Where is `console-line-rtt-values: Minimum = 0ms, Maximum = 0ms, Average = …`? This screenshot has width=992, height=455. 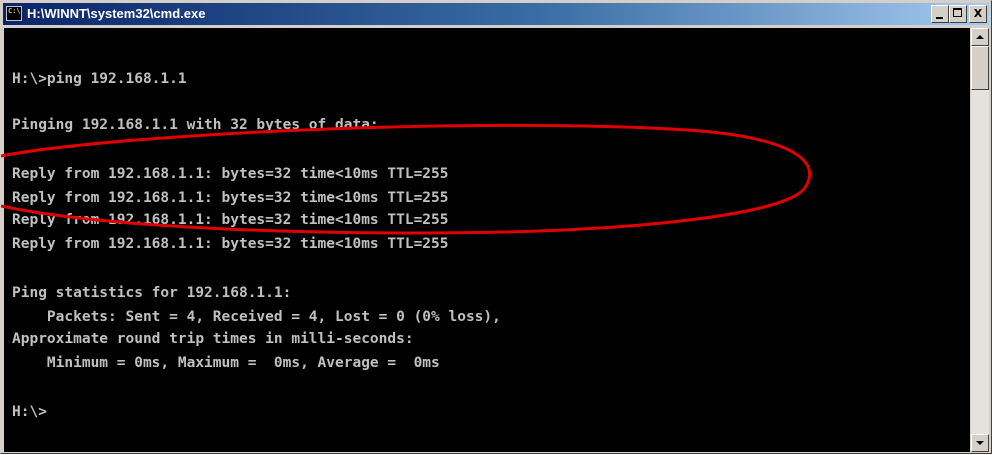 console-line-rtt-values: Minimum = 0ms, Maximum = 0ms, Average = … is located at coordinates (226, 363).